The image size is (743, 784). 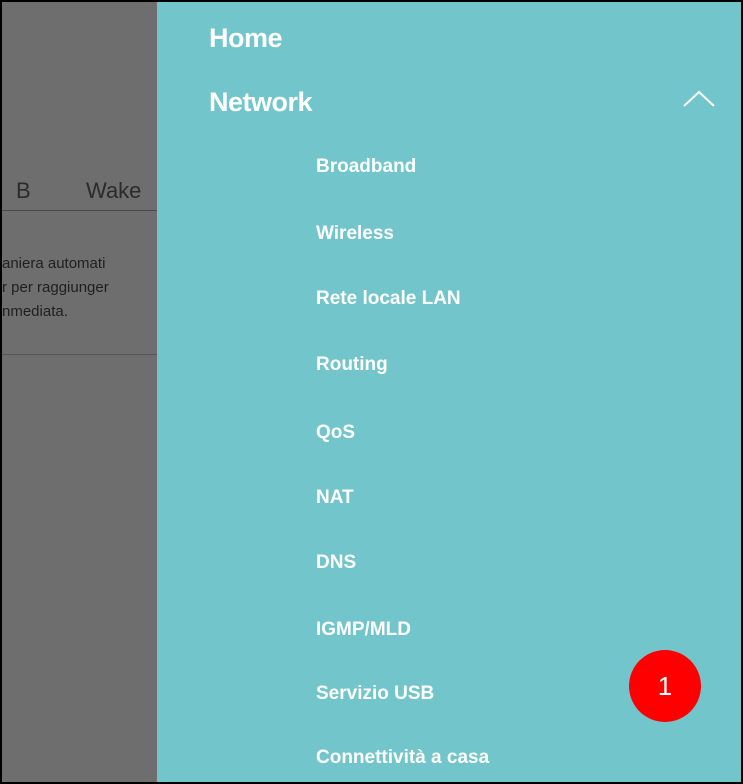 What do you see at coordinates (261, 102) in the screenshot?
I see `menu-item-network: Network` at bounding box center [261, 102].